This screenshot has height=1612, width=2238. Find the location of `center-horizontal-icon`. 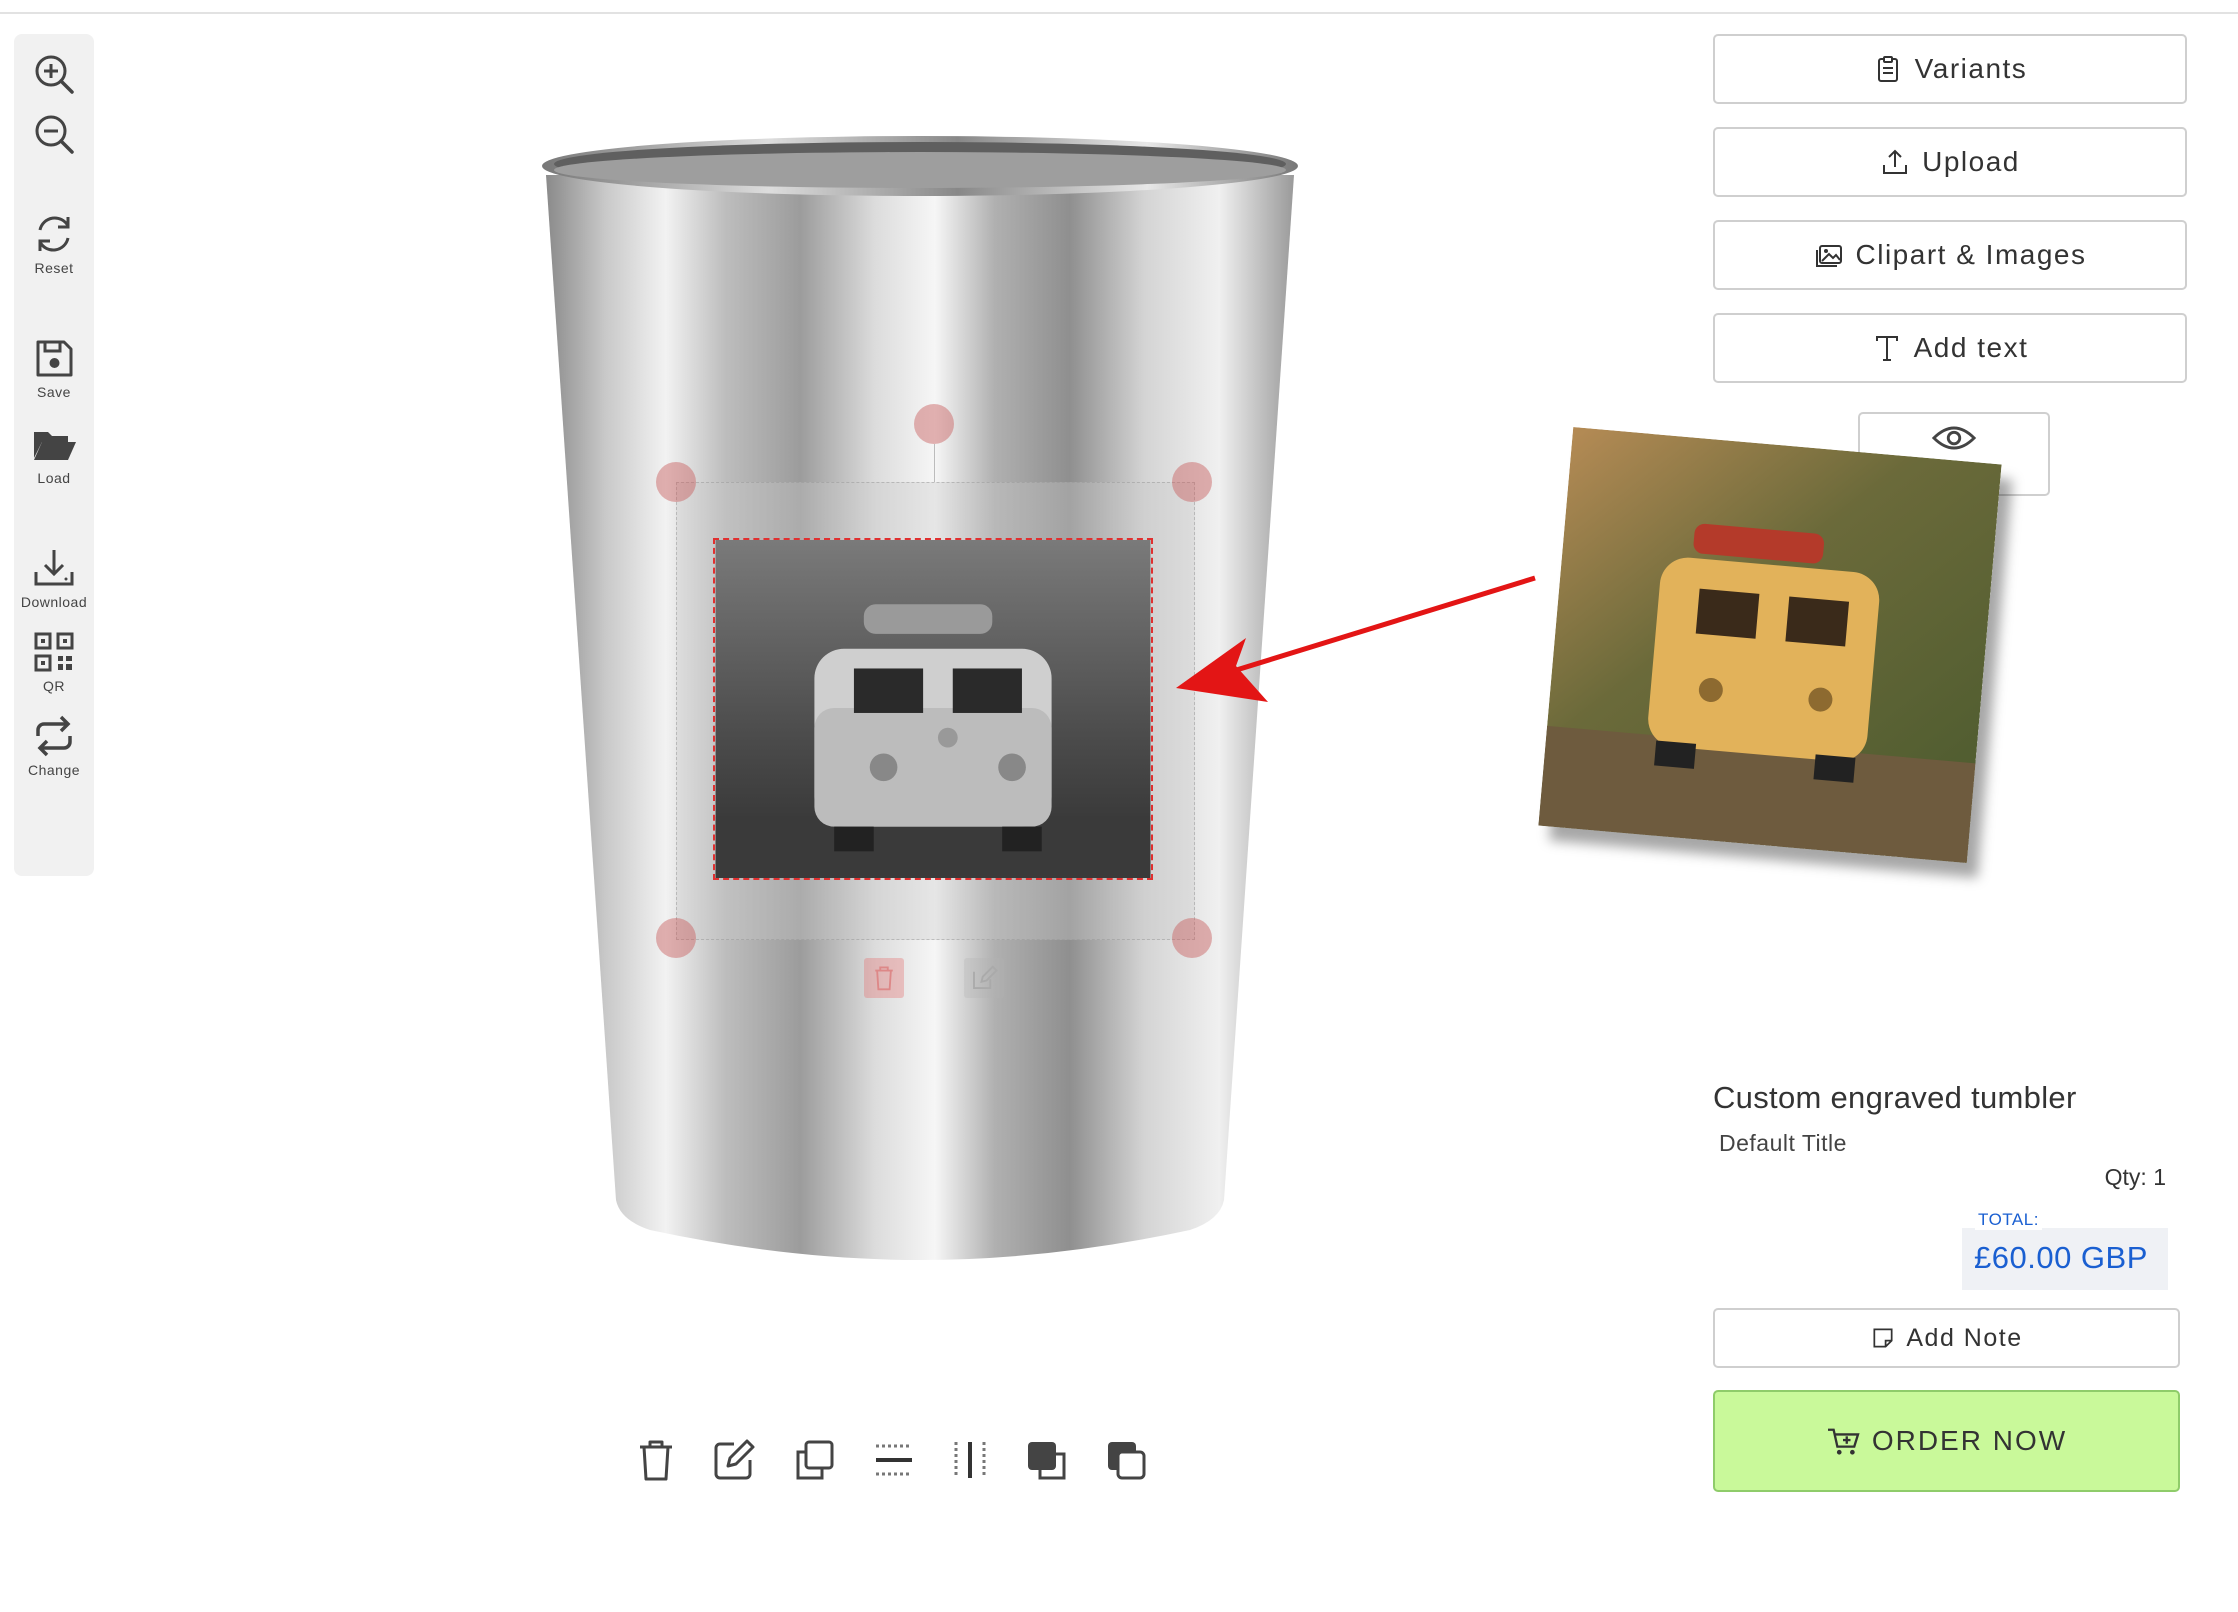

center-horizontal-icon is located at coordinates (894, 1460).